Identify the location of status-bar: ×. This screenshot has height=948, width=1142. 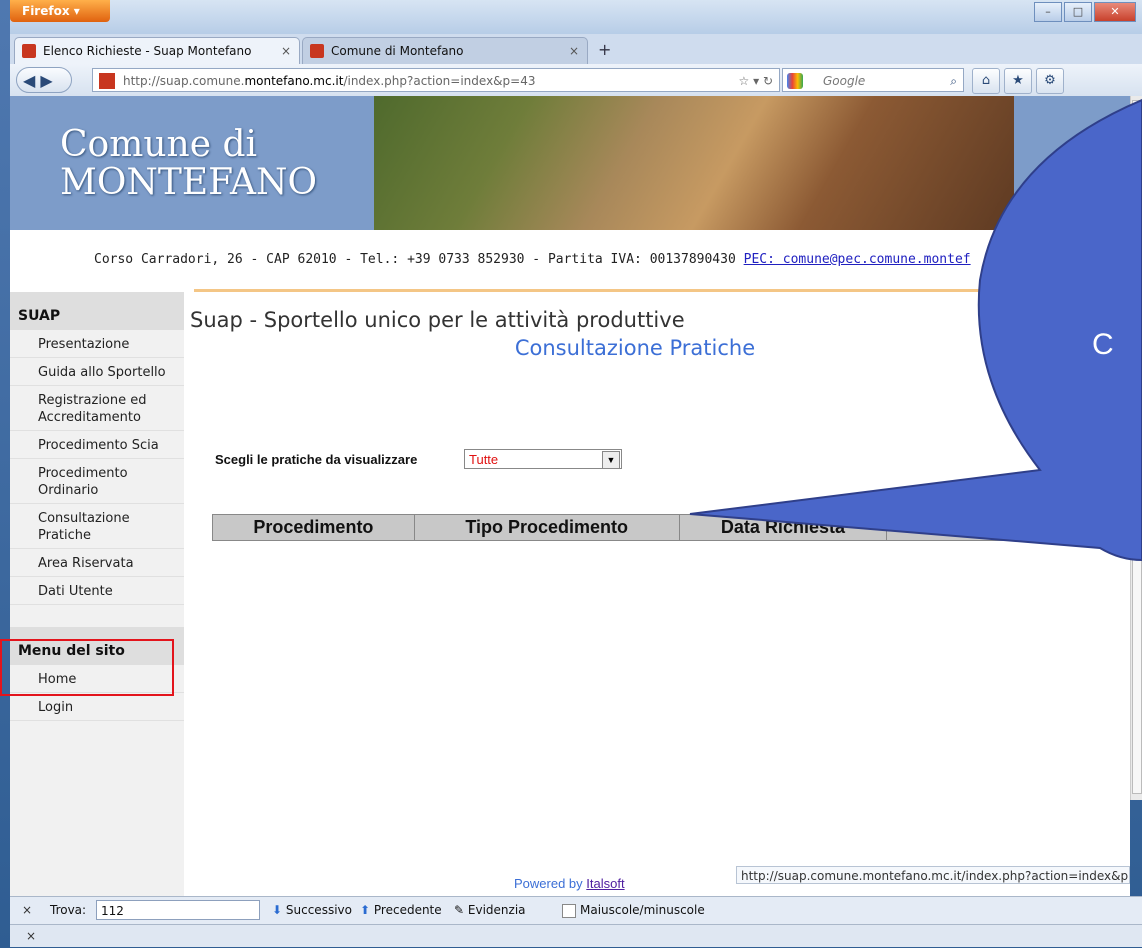
(576, 935).